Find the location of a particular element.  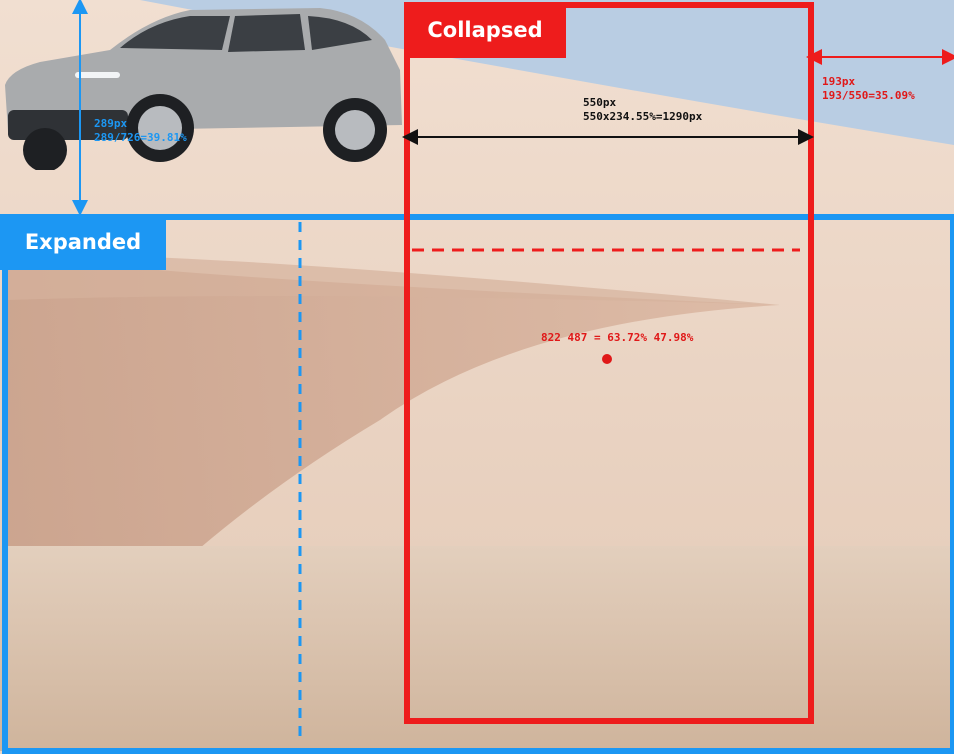

right-offset-ratio-label: 193/550=35.09% is located at coordinates (868, 95).